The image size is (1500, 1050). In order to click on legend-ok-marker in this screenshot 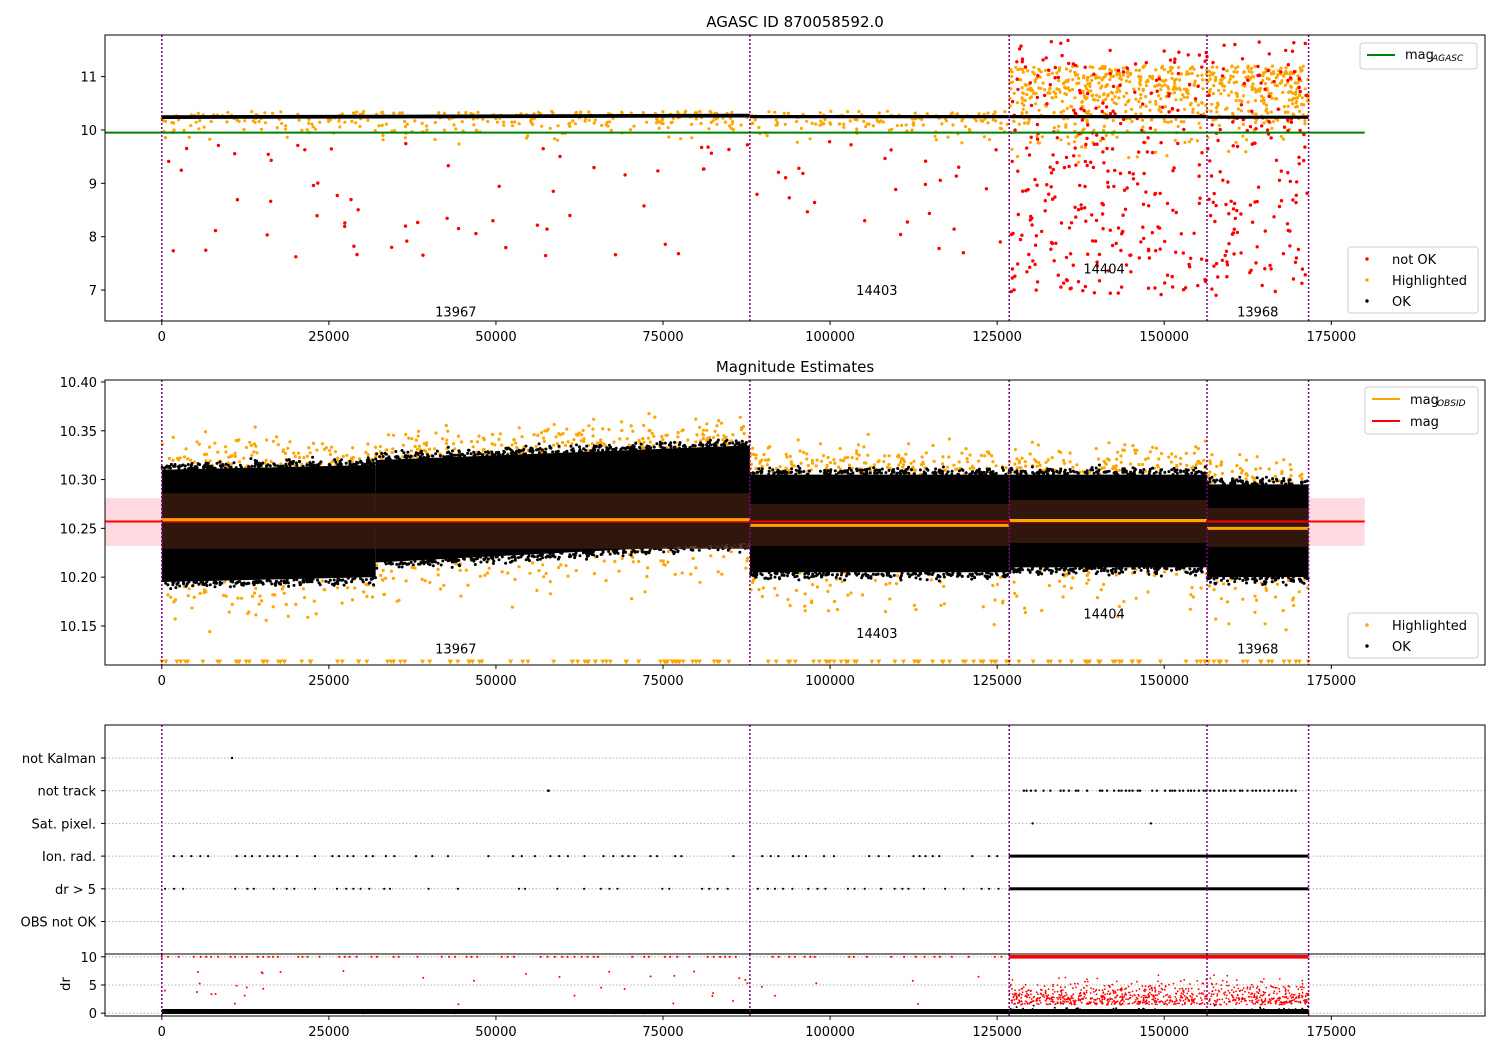, I will do `click(1367, 646)`.